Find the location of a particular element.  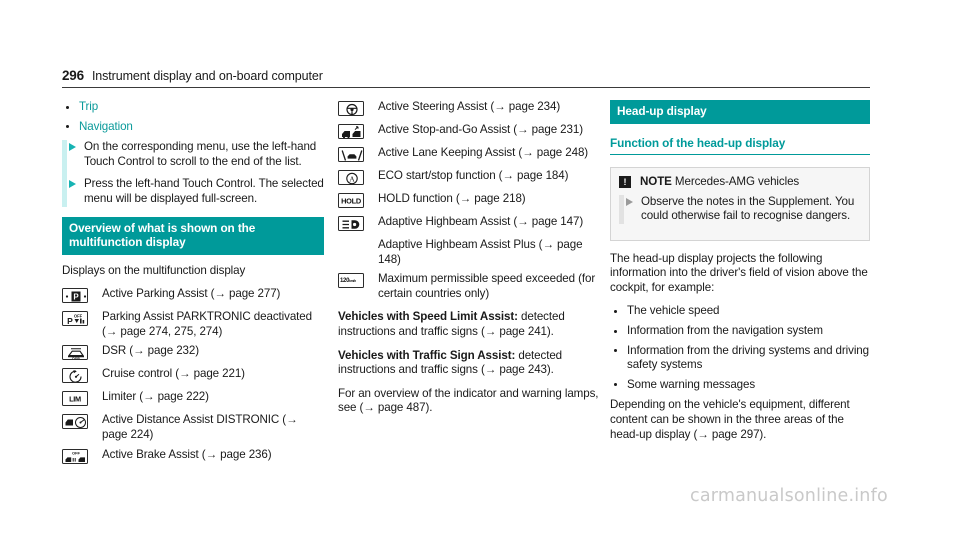

list-item: Some warning messages is located at coordinates (740, 385).